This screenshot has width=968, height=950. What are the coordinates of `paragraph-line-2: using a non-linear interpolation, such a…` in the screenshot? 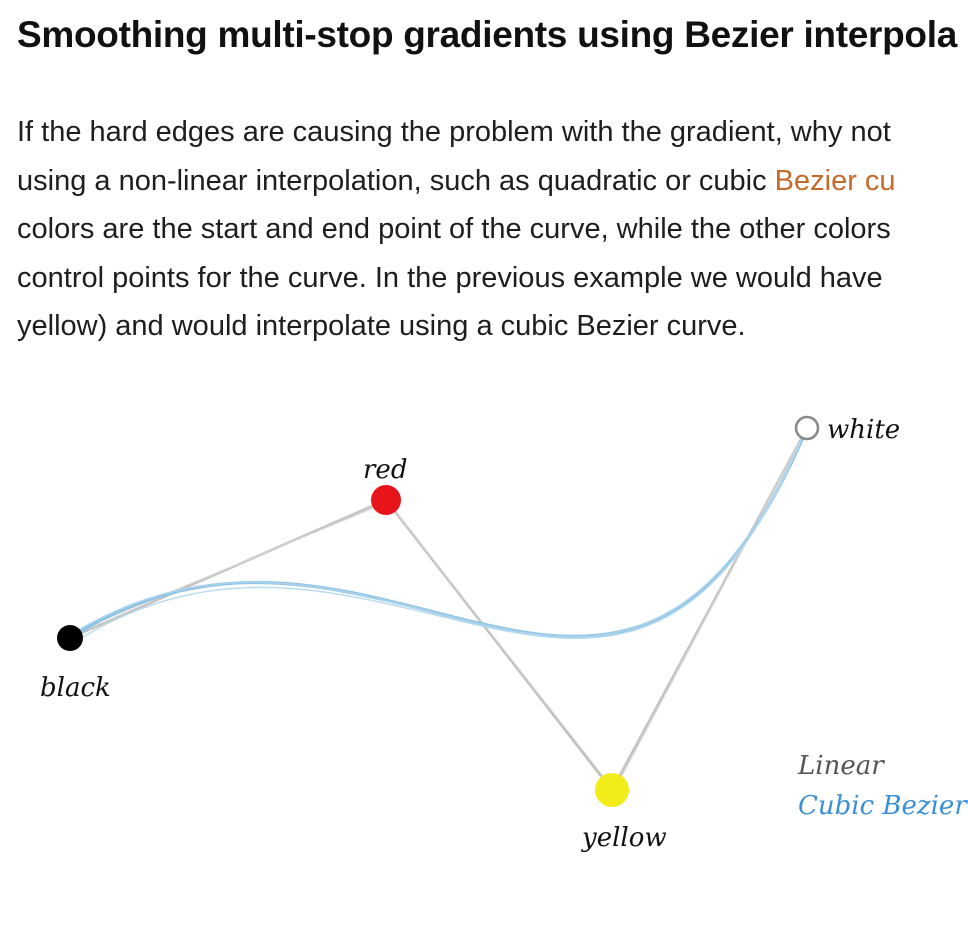 It's located at (456, 181).